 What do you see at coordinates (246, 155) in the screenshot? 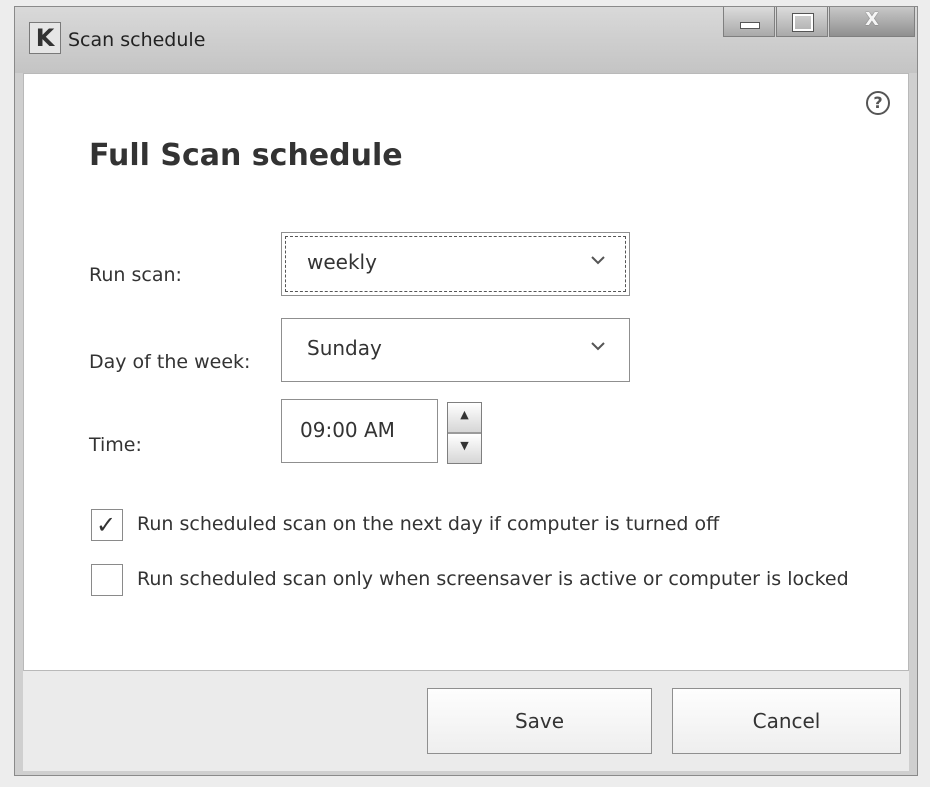
I see `page-title: Full Scan schedule` at bounding box center [246, 155].